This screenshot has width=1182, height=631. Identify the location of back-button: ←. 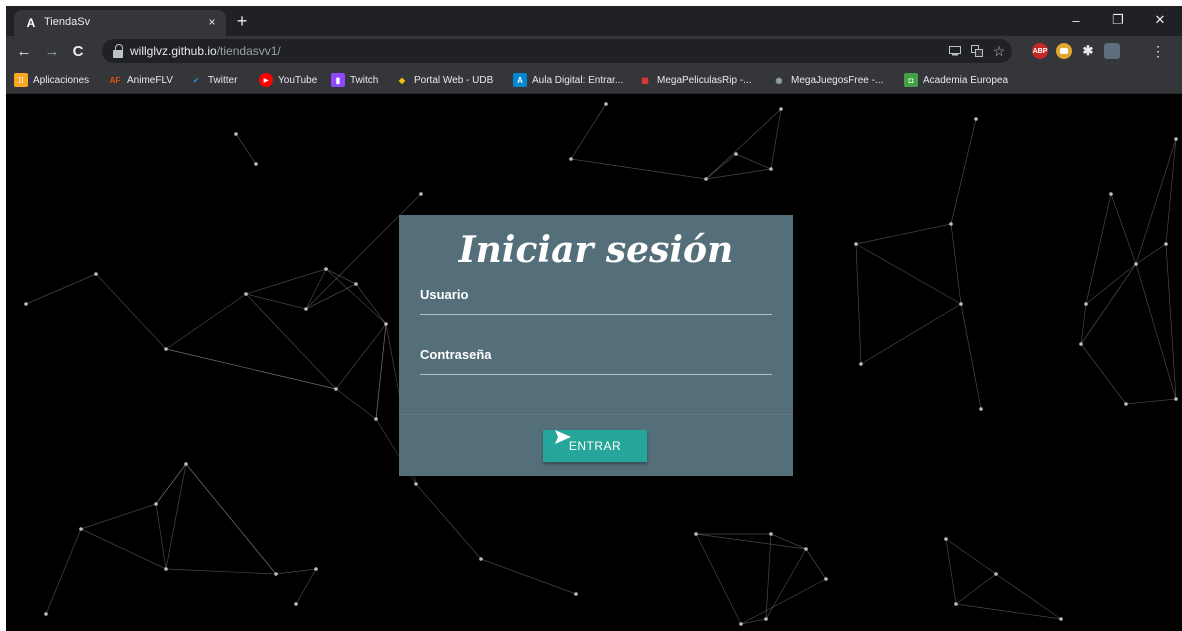
(24, 51).